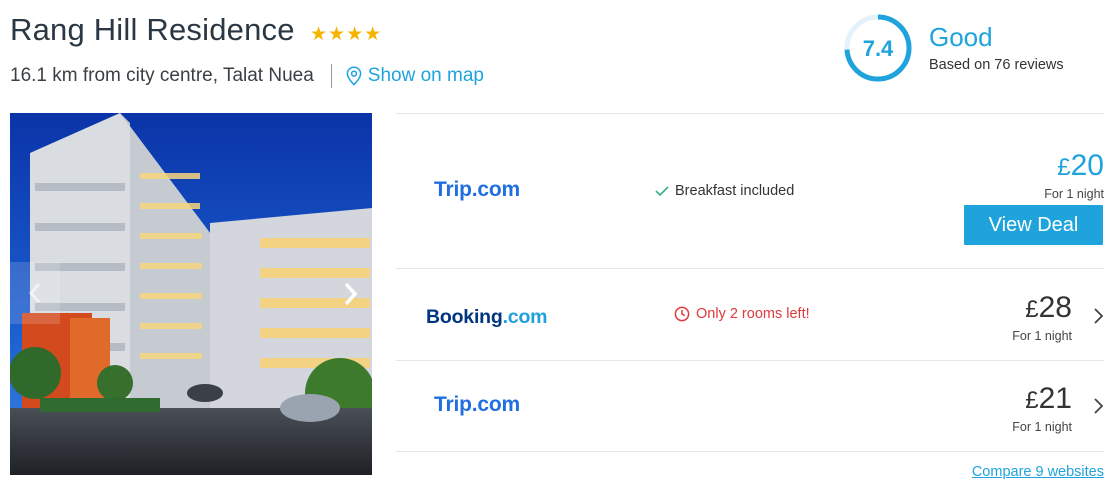  I want to click on chevron-left-icon, so click(34, 293).